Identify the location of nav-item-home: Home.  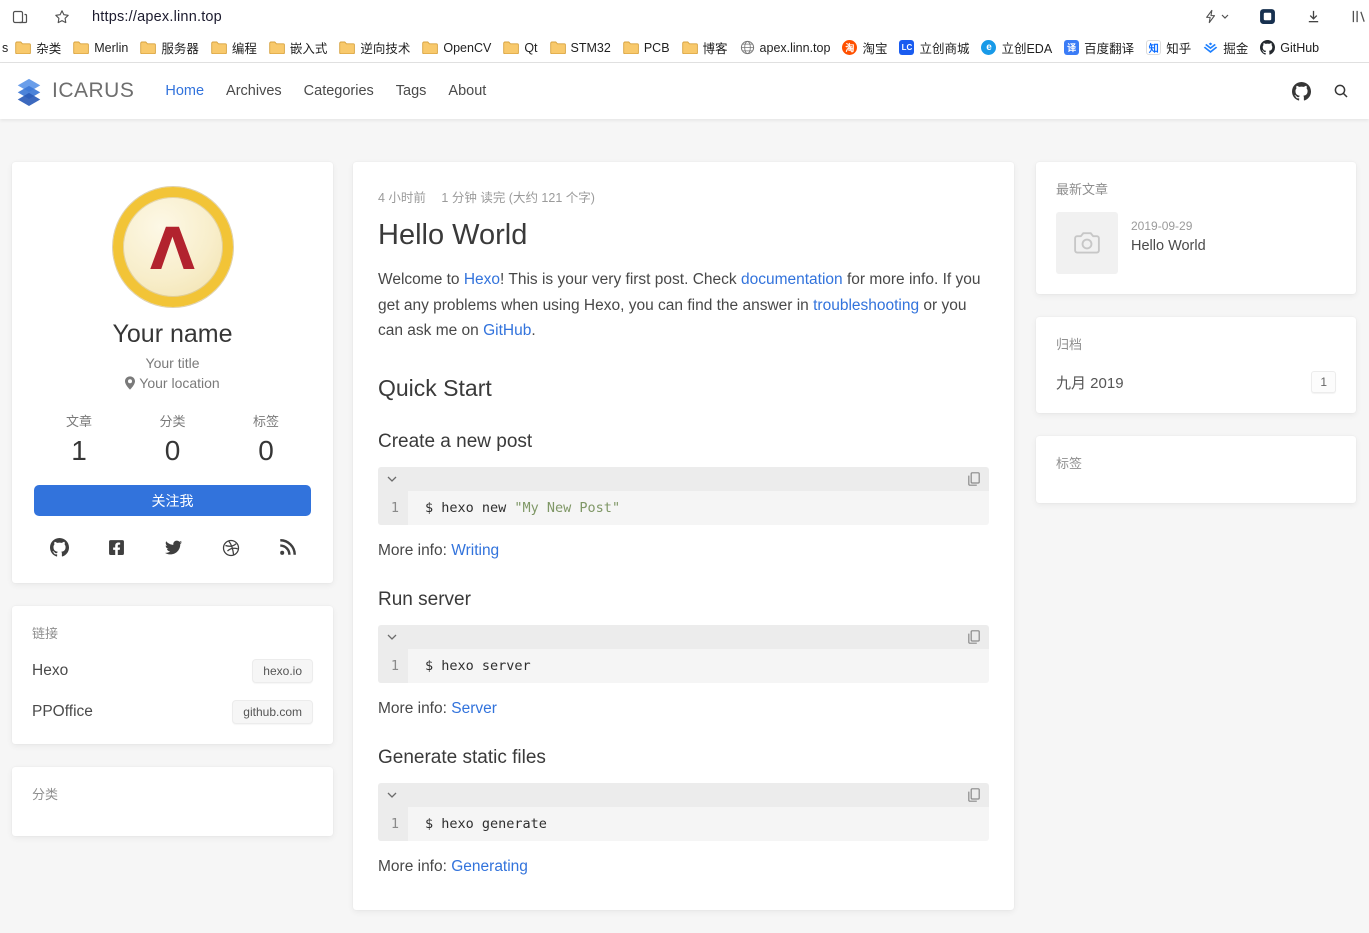
(184, 91).